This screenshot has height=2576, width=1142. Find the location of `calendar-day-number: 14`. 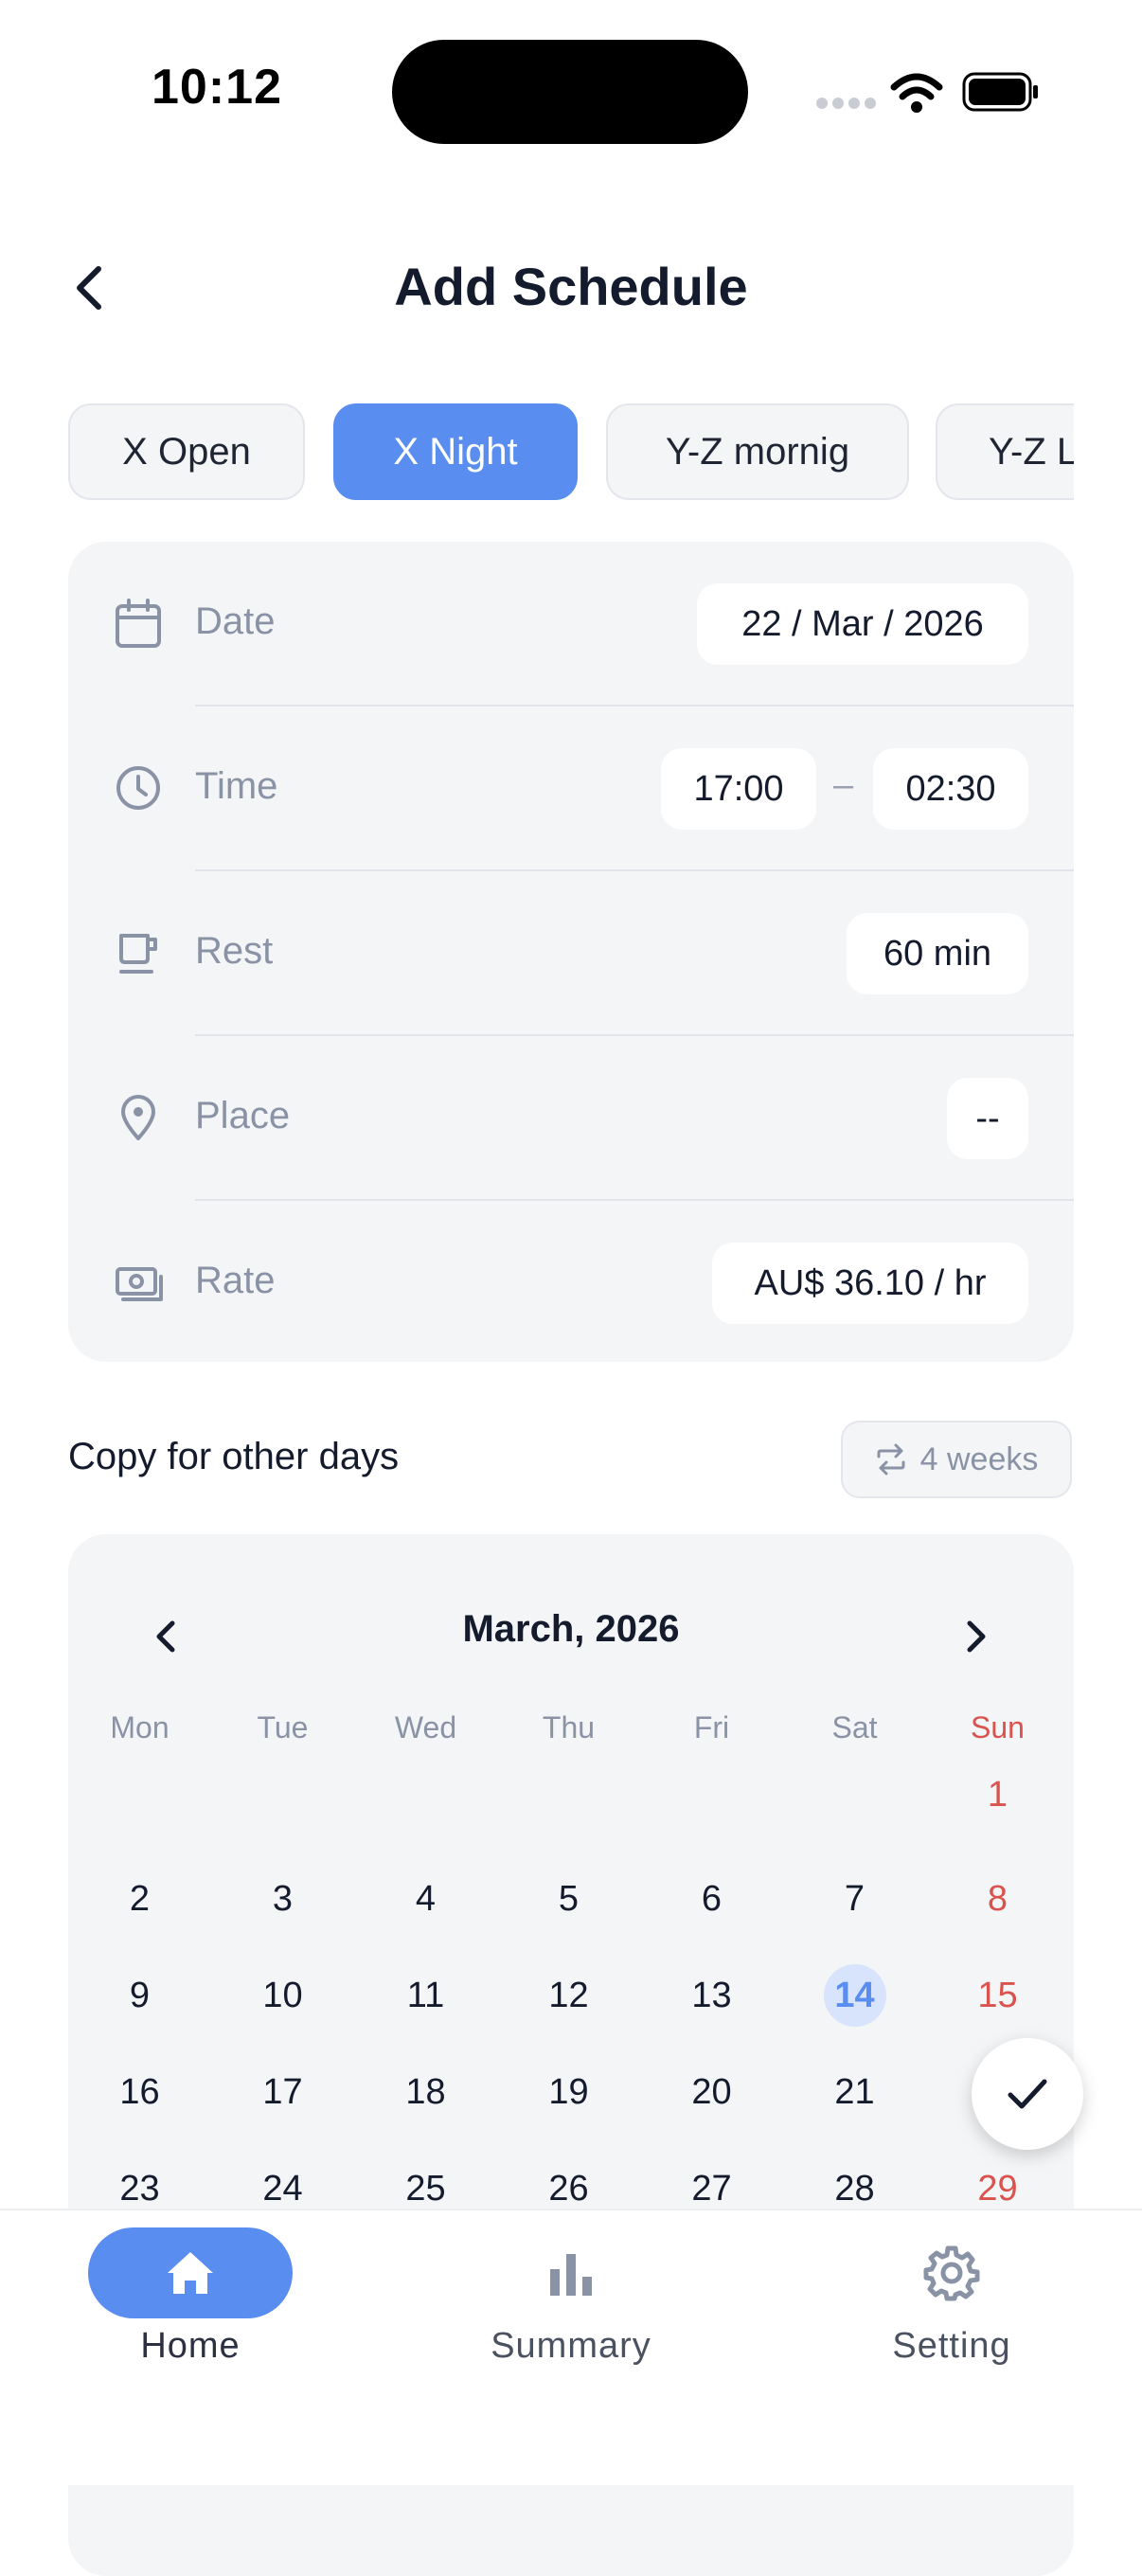

calendar-day-number: 14 is located at coordinates (854, 1995).